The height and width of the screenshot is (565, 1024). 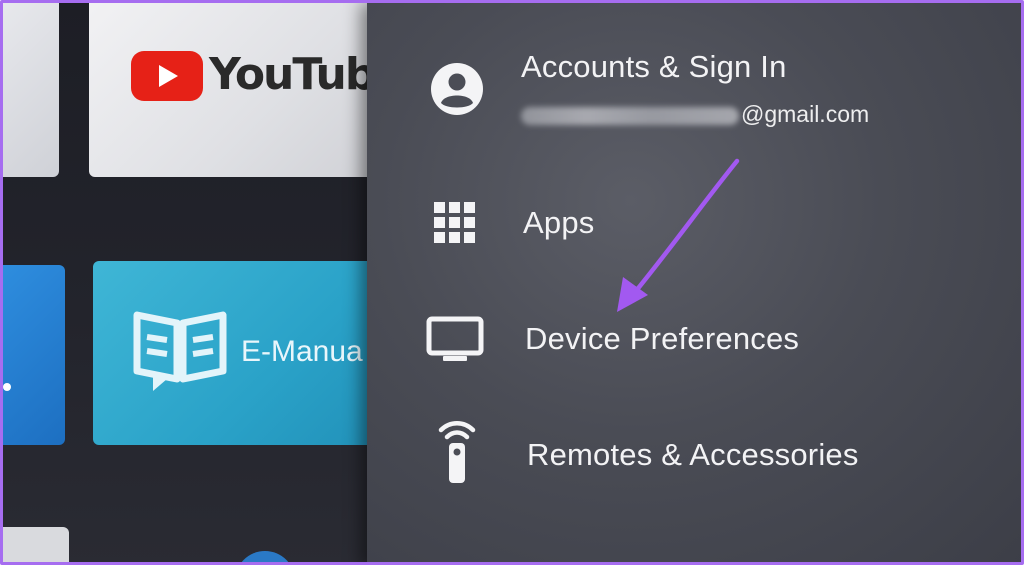 I want to click on youtube-tile-label: YouTube, so click(x=292, y=74).